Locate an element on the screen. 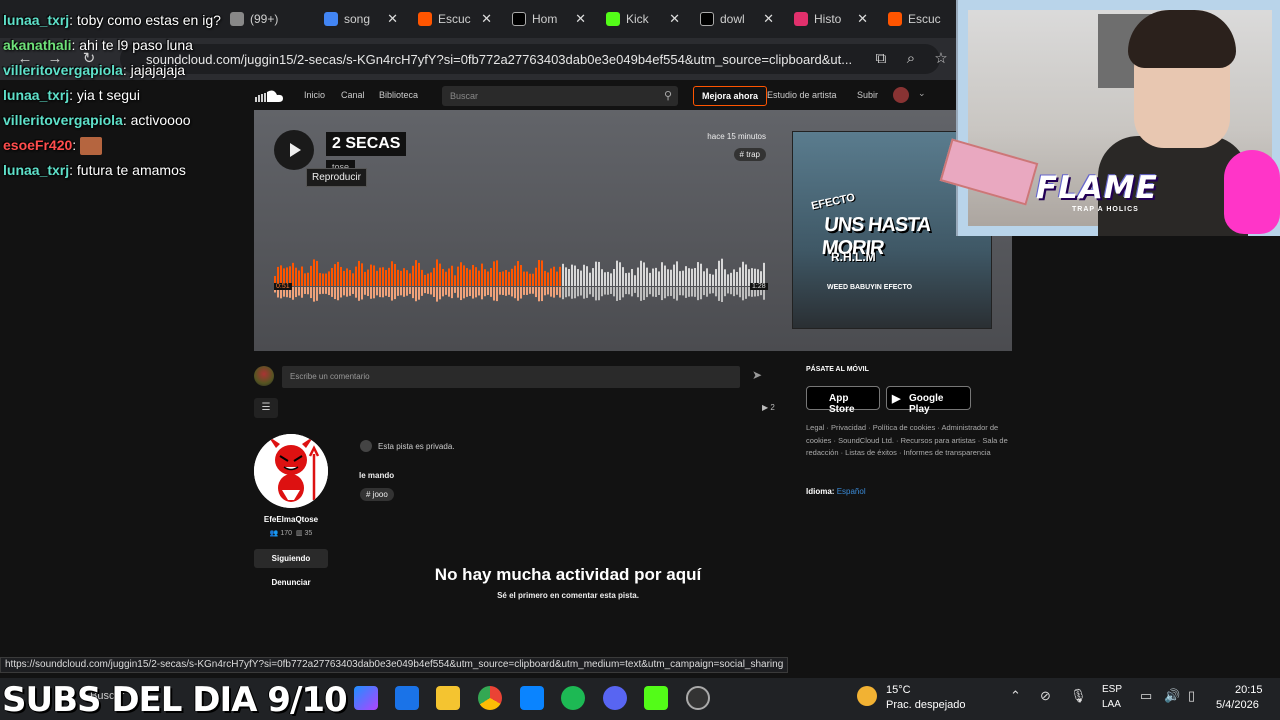 Image resolution: width=1280 pixels, height=720 pixels. play-button is located at coordinates (294, 150).